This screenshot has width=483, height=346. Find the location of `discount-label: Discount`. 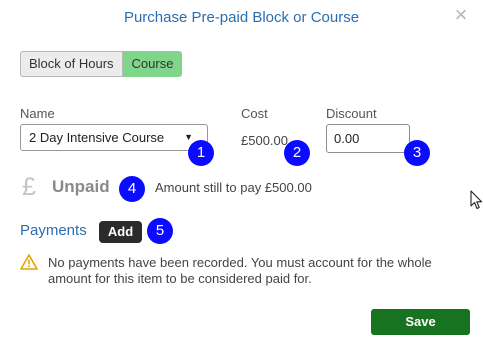

discount-label: Discount is located at coordinates (351, 113).